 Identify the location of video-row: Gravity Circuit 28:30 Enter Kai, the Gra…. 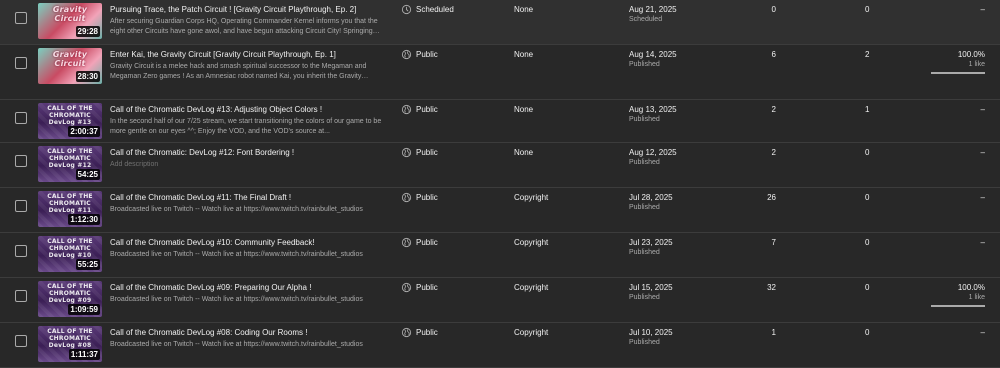
(500, 72).